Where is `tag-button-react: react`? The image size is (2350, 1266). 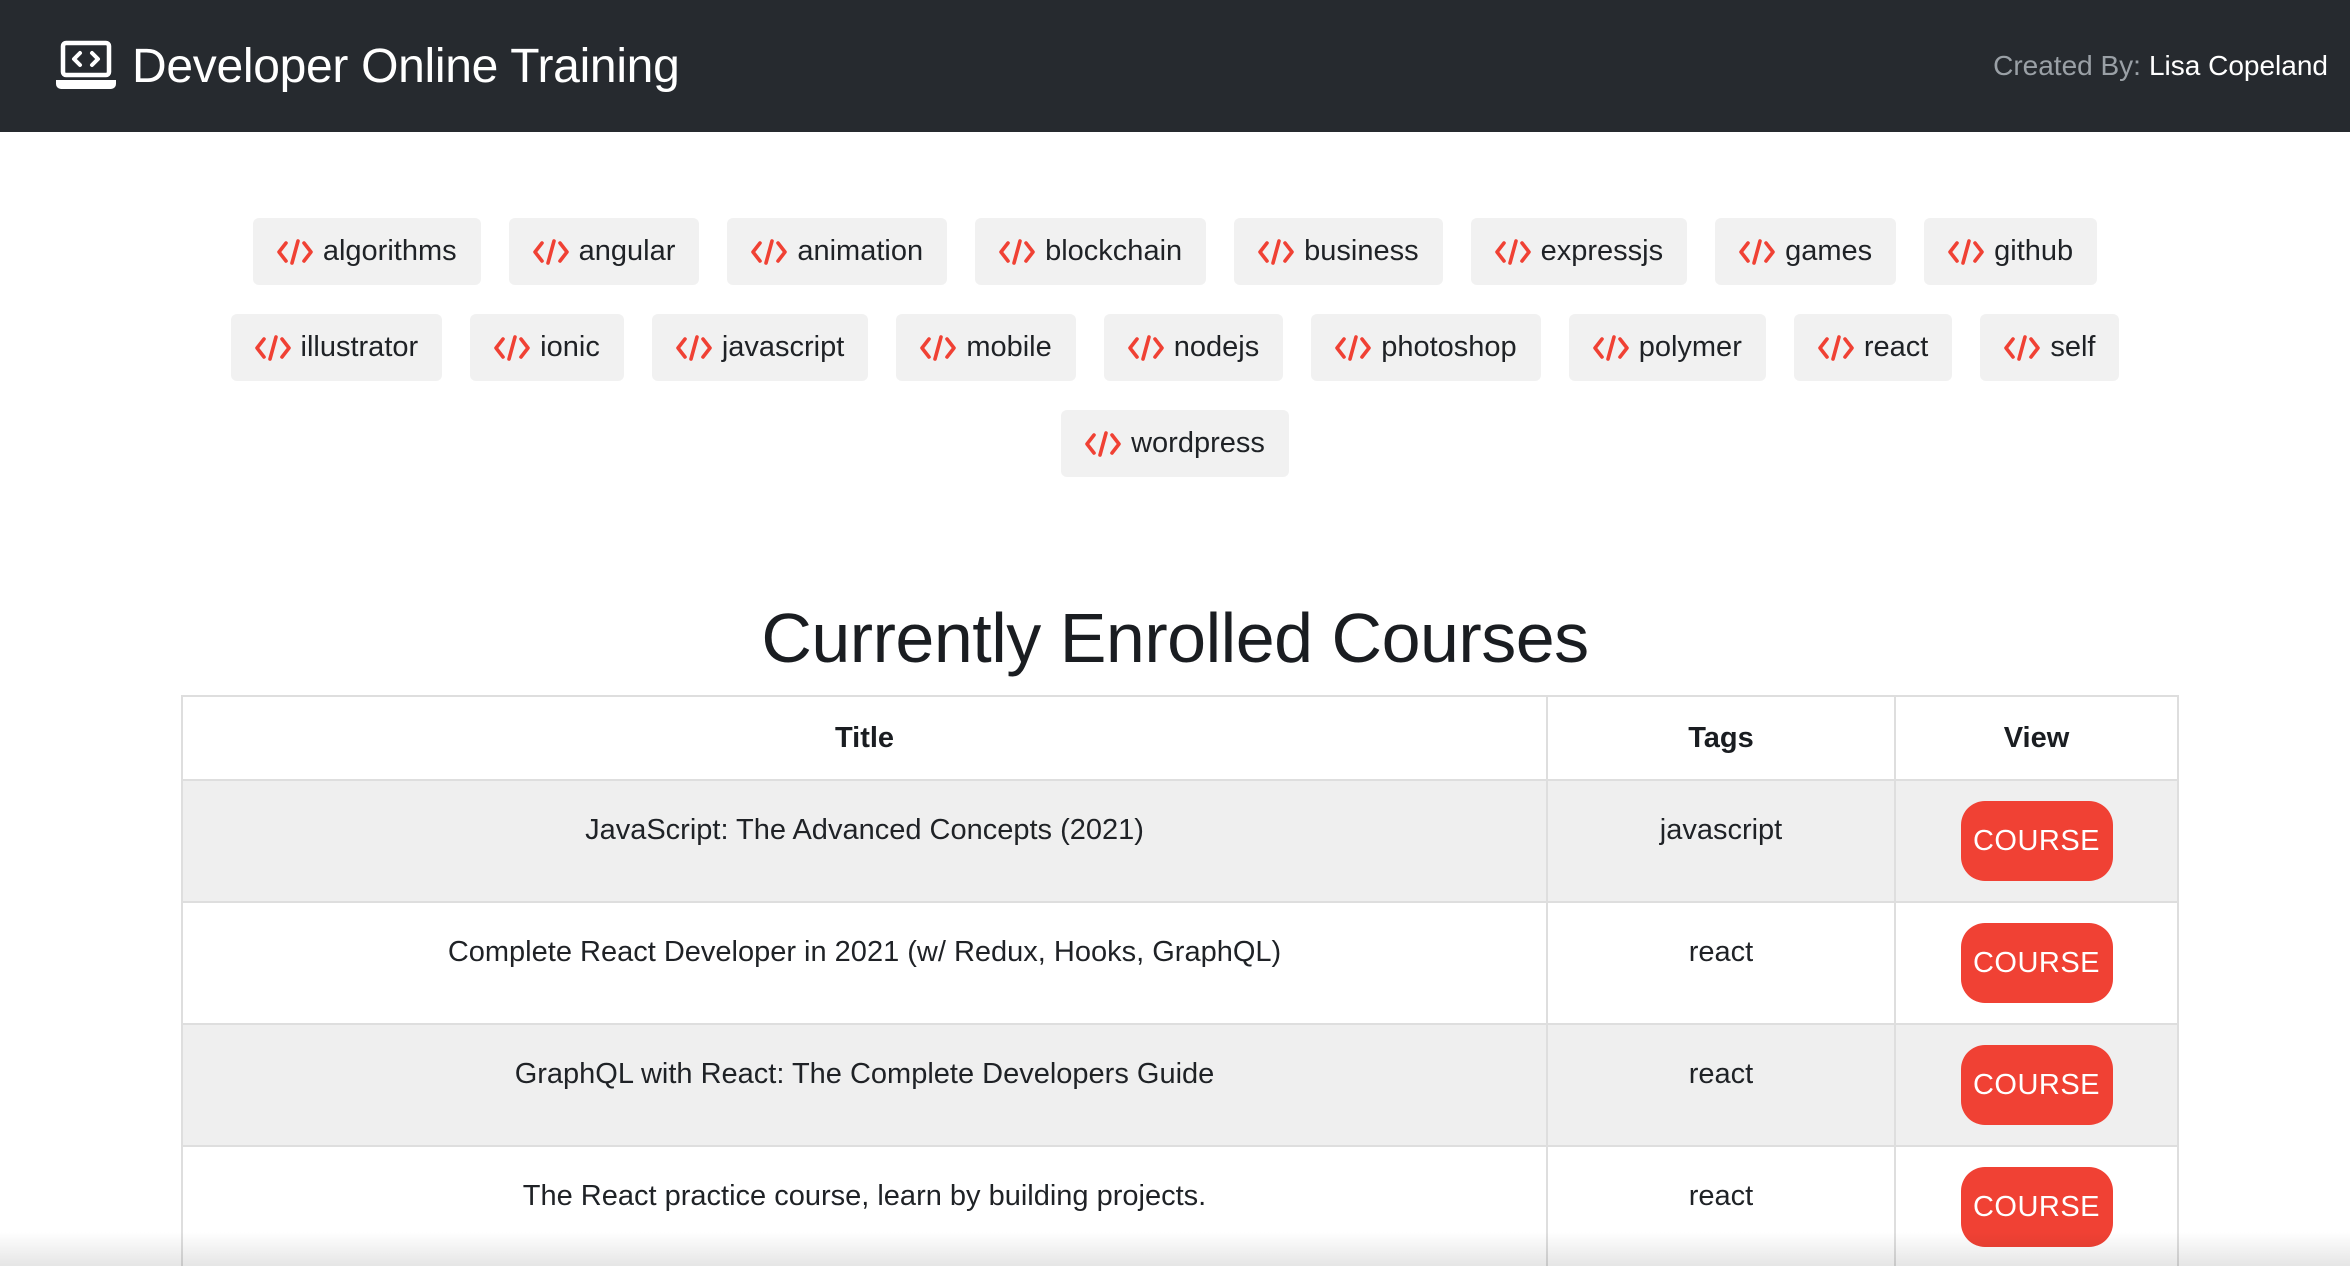 tag-button-react: react is located at coordinates (1873, 347).